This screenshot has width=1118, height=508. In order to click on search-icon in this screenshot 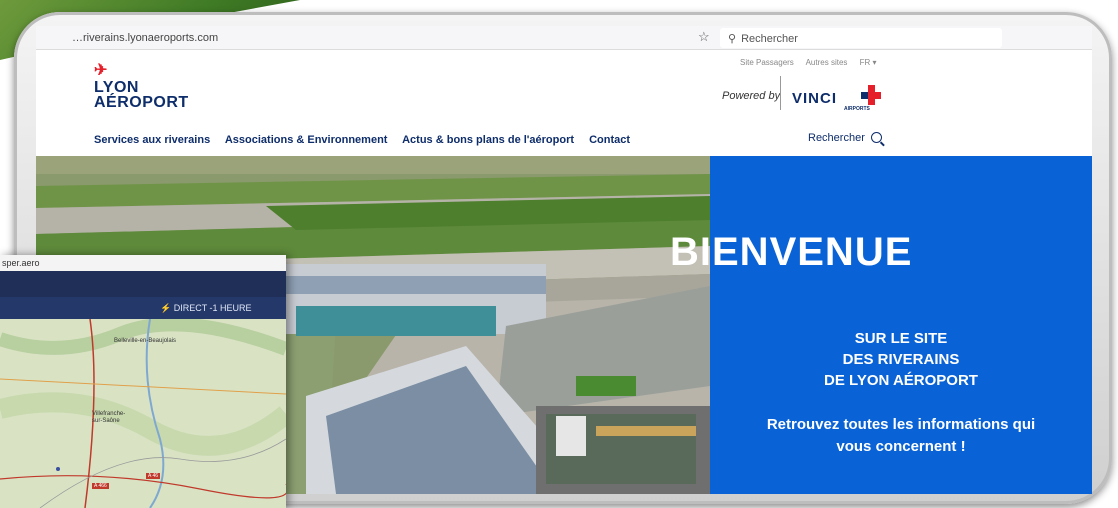, I will do `click(876, 137)`.